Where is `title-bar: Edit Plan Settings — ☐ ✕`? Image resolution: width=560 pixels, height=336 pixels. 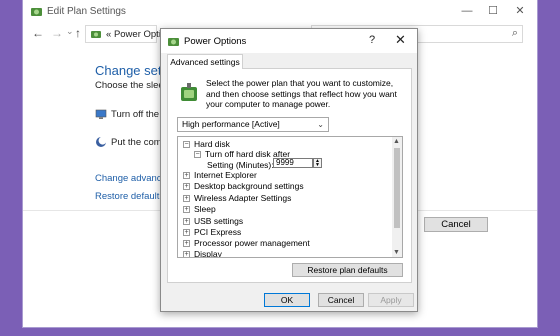 title-bar: Edit Plan Settings — ☐ ✕ is located at coordinates (280, 11).